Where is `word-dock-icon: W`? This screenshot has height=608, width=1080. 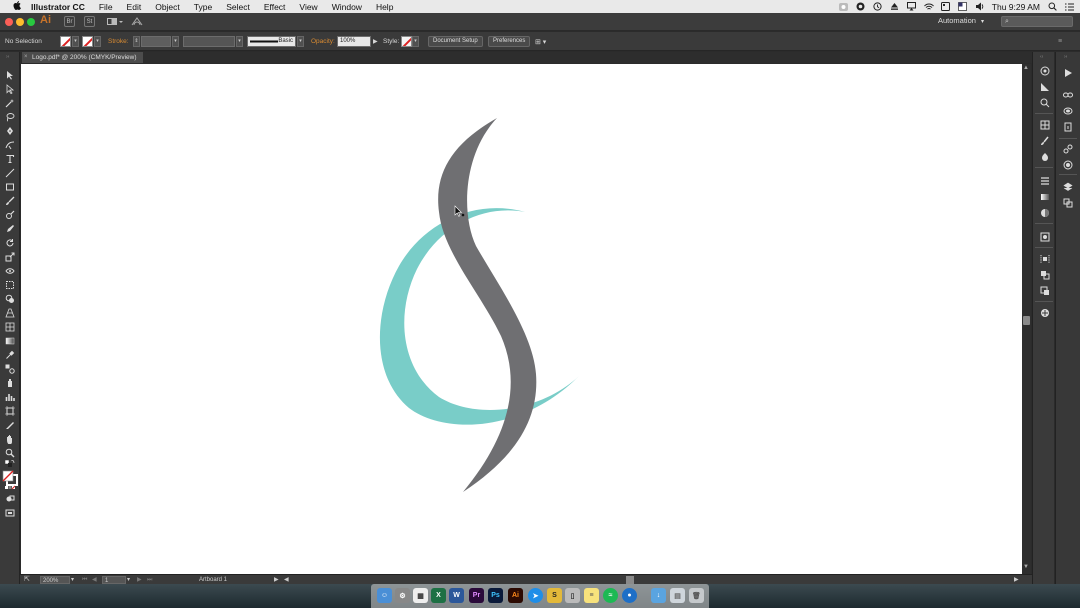
word-dock-icon: W is located at coordinates (456, 595).